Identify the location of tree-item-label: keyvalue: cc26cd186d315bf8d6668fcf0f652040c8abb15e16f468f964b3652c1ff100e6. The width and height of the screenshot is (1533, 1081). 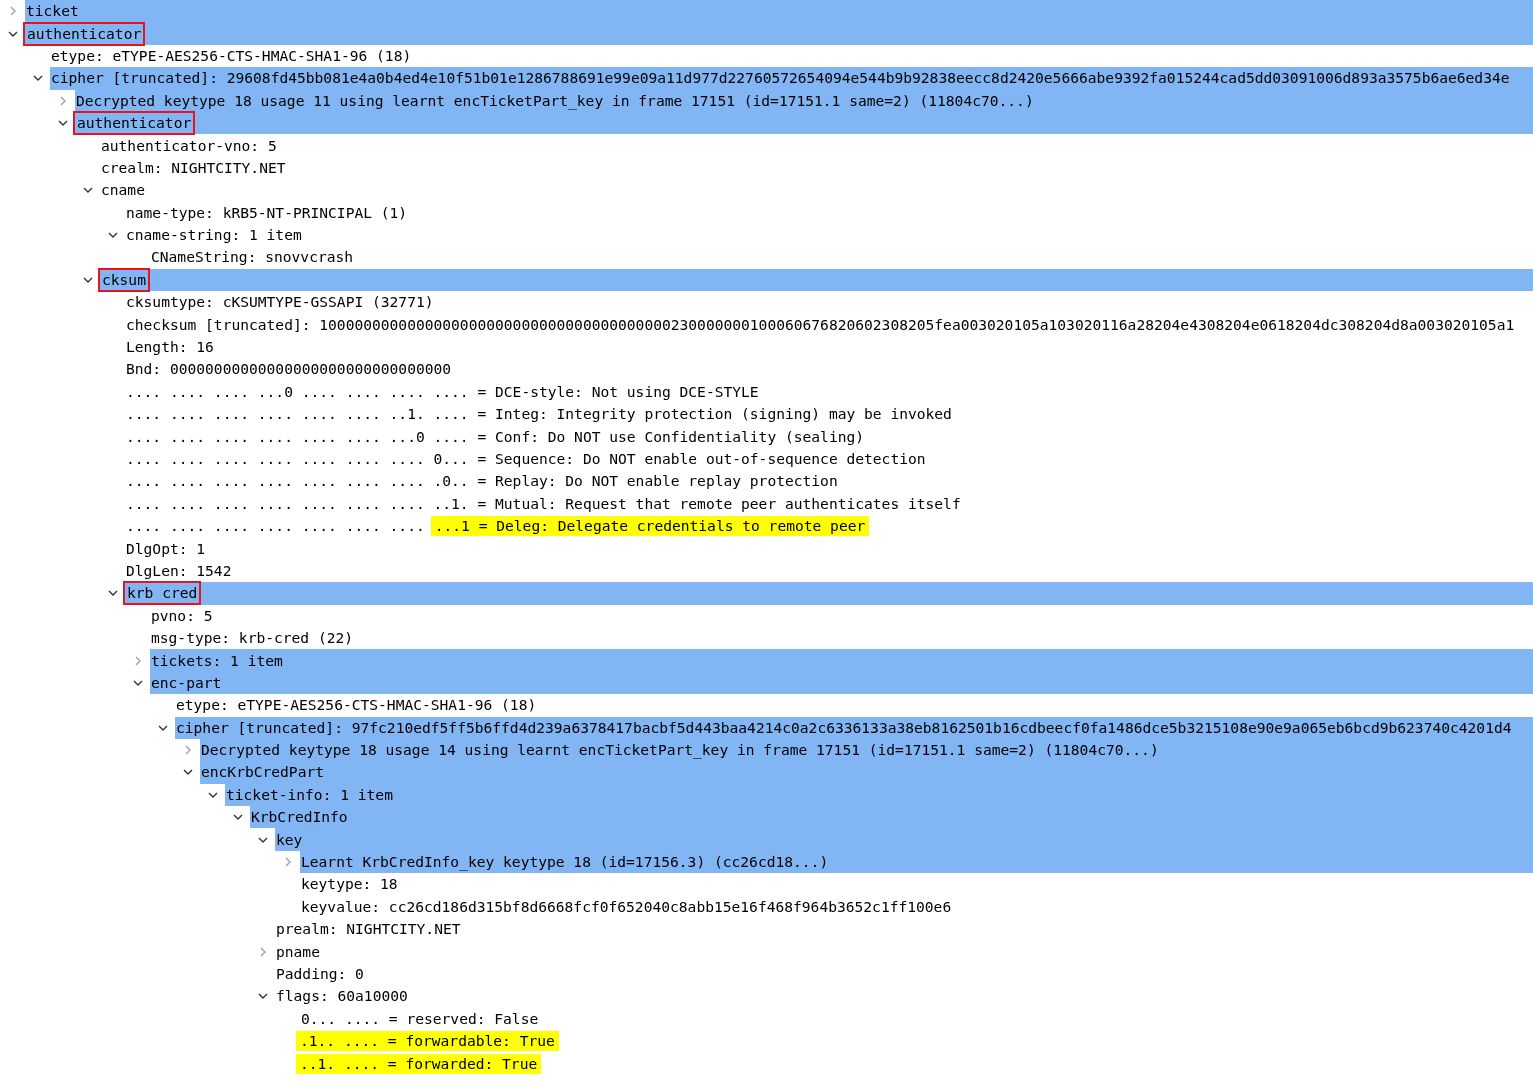
(626, 906).